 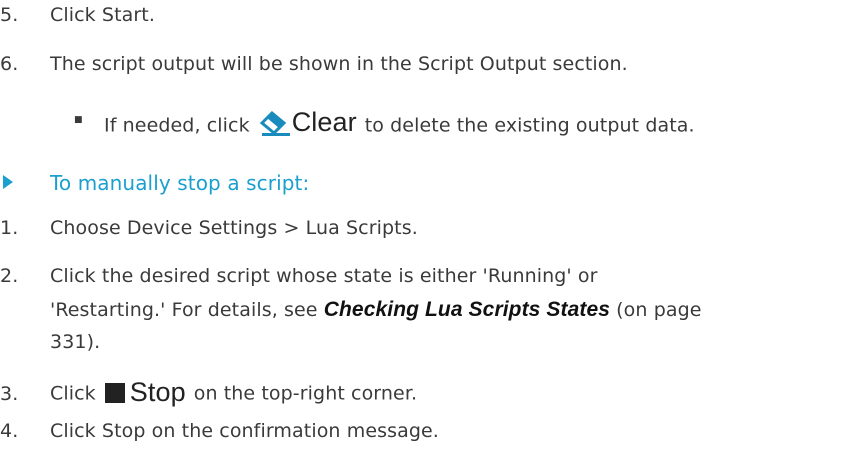 What do you see at coordinates (177, 125) in the screenshot?
I see `bullet-text-pre: If needed, click` at bounding box center [177, 125].